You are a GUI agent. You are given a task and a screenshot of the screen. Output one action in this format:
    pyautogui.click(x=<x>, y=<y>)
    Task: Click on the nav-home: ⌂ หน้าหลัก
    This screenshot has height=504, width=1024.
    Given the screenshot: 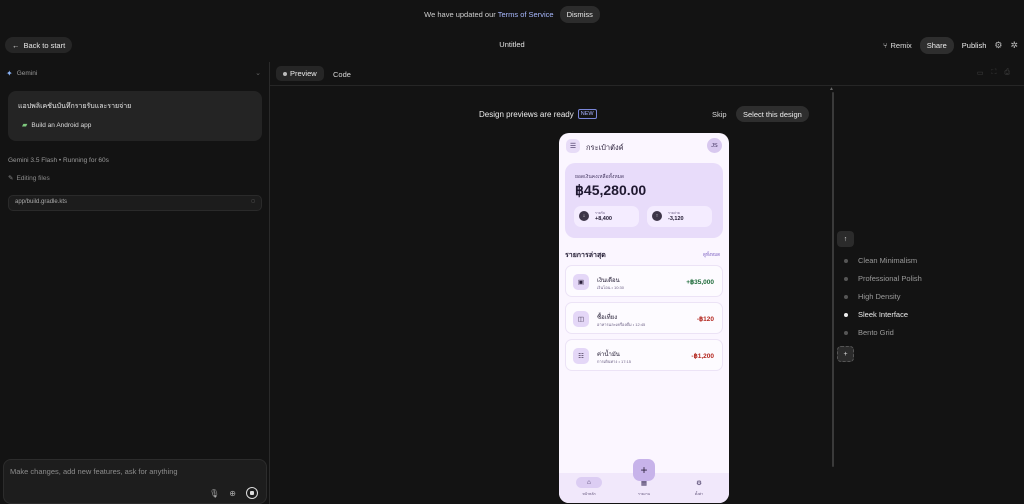 What is the action you would take?
    pyautogui.click(x=589, y=487)
    